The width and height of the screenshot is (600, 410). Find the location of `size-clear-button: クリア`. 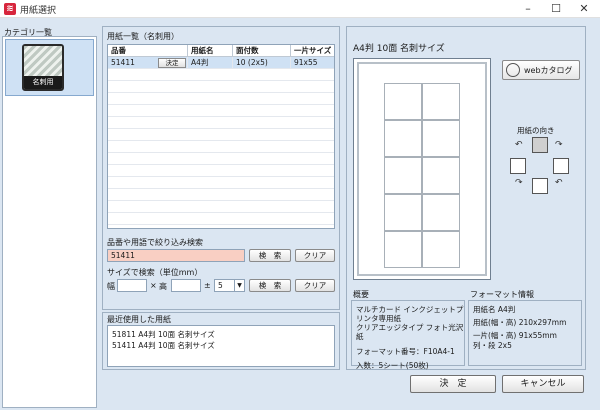

size-clear-button: クリア is located at coordinates (315, 285).